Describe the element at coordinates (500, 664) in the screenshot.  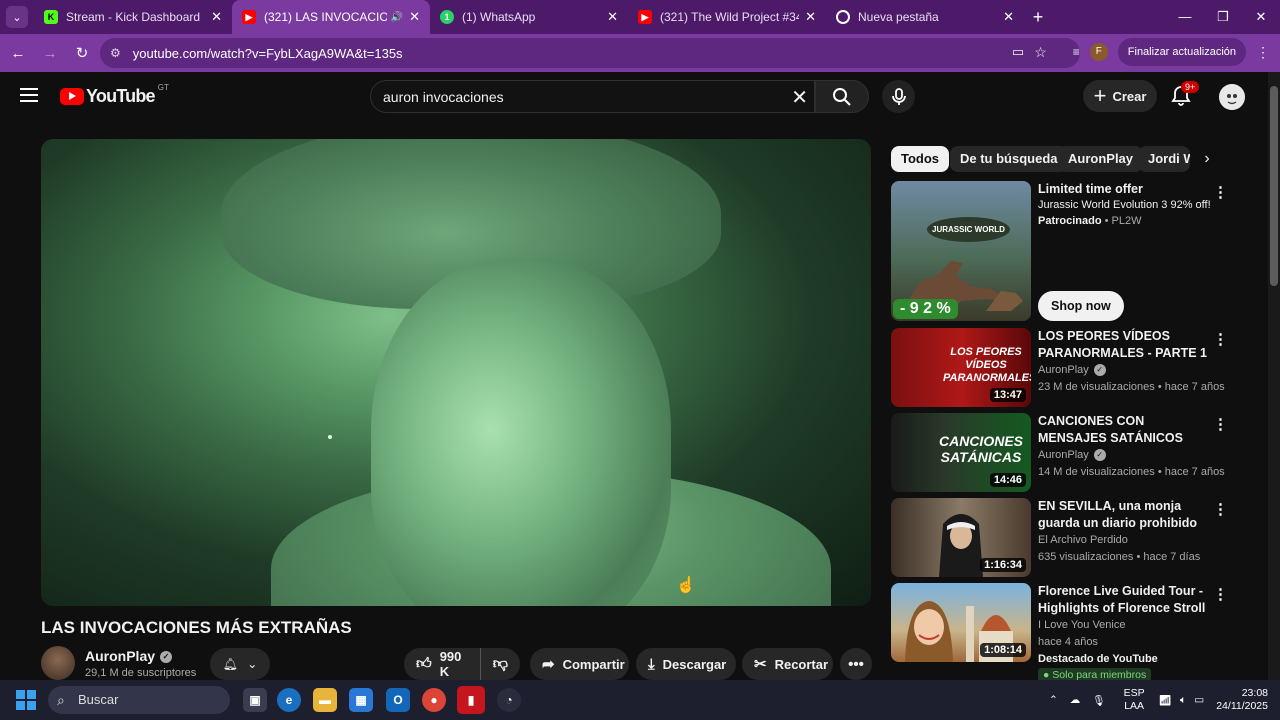
I see `dislike-button: 👎︎` at that location.